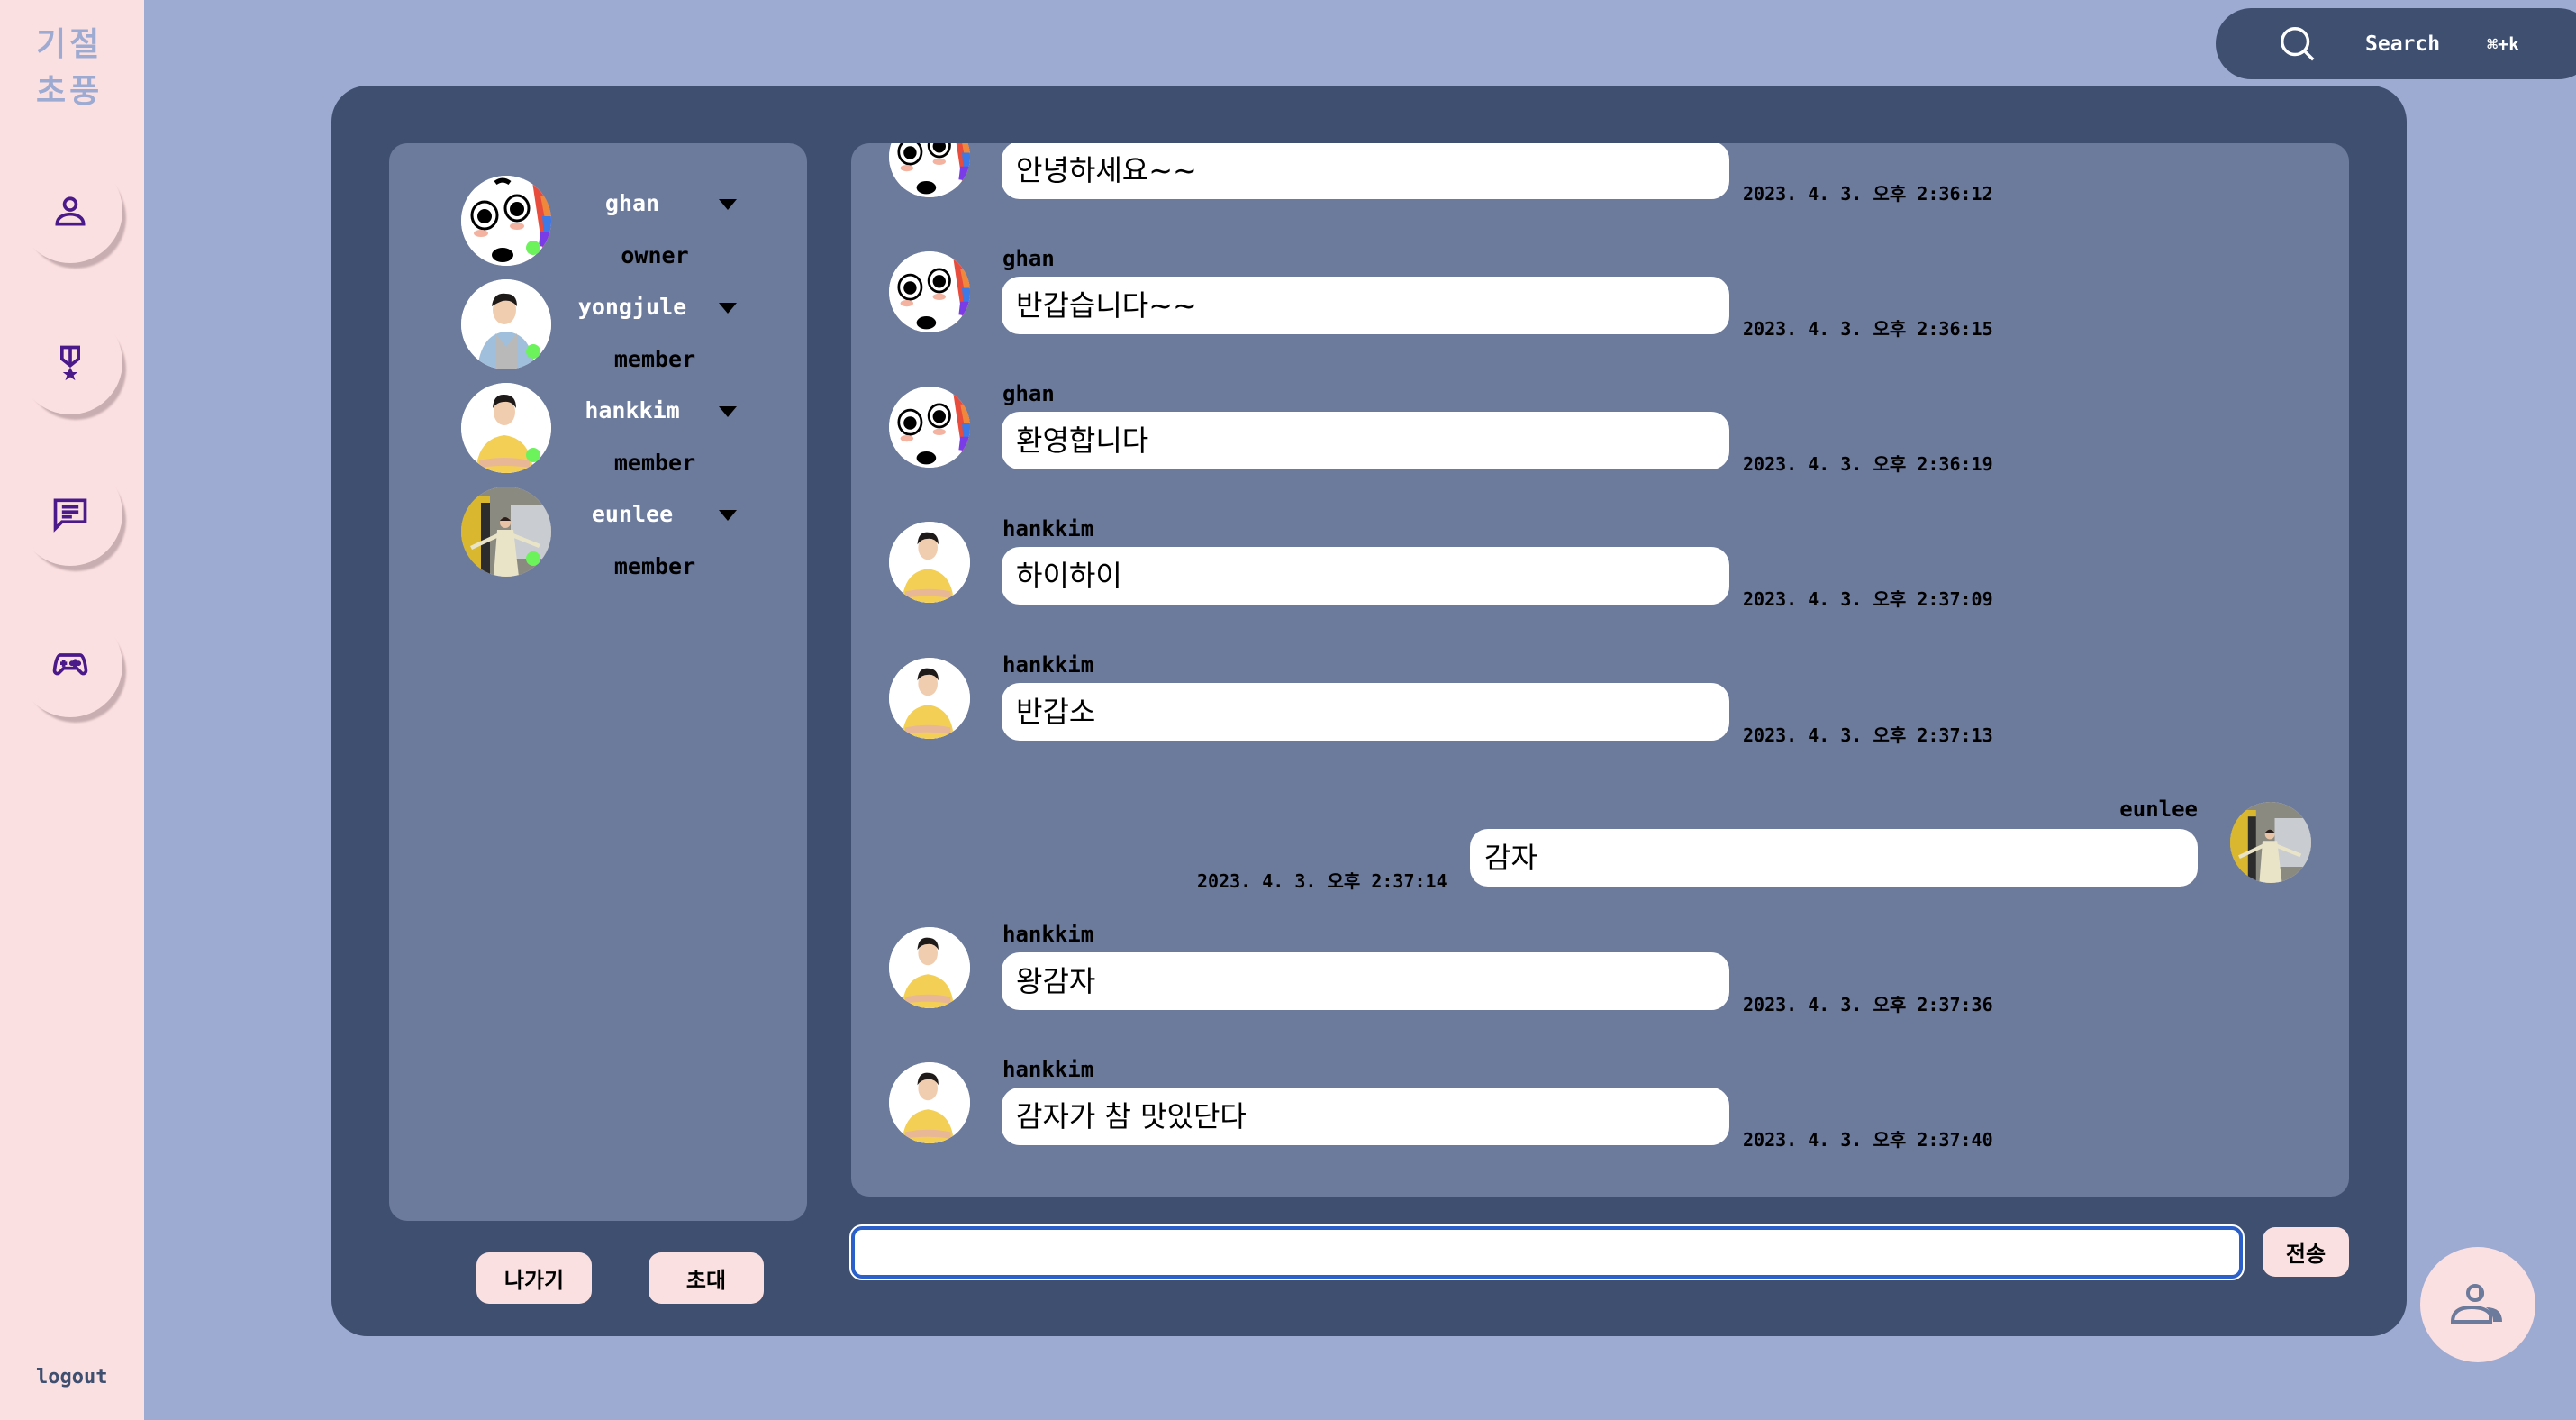  What do you see at coordinates (632, 307) in the screenshot?
I see `member-name: yongjule` at bounding box center [632, 307].